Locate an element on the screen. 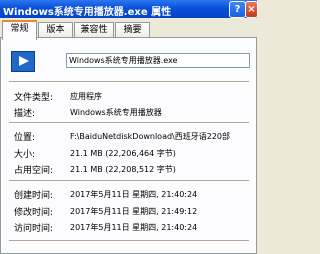  size-value: 21.1 MB (22,206,464 字节) is located at coordinates (123, 153).